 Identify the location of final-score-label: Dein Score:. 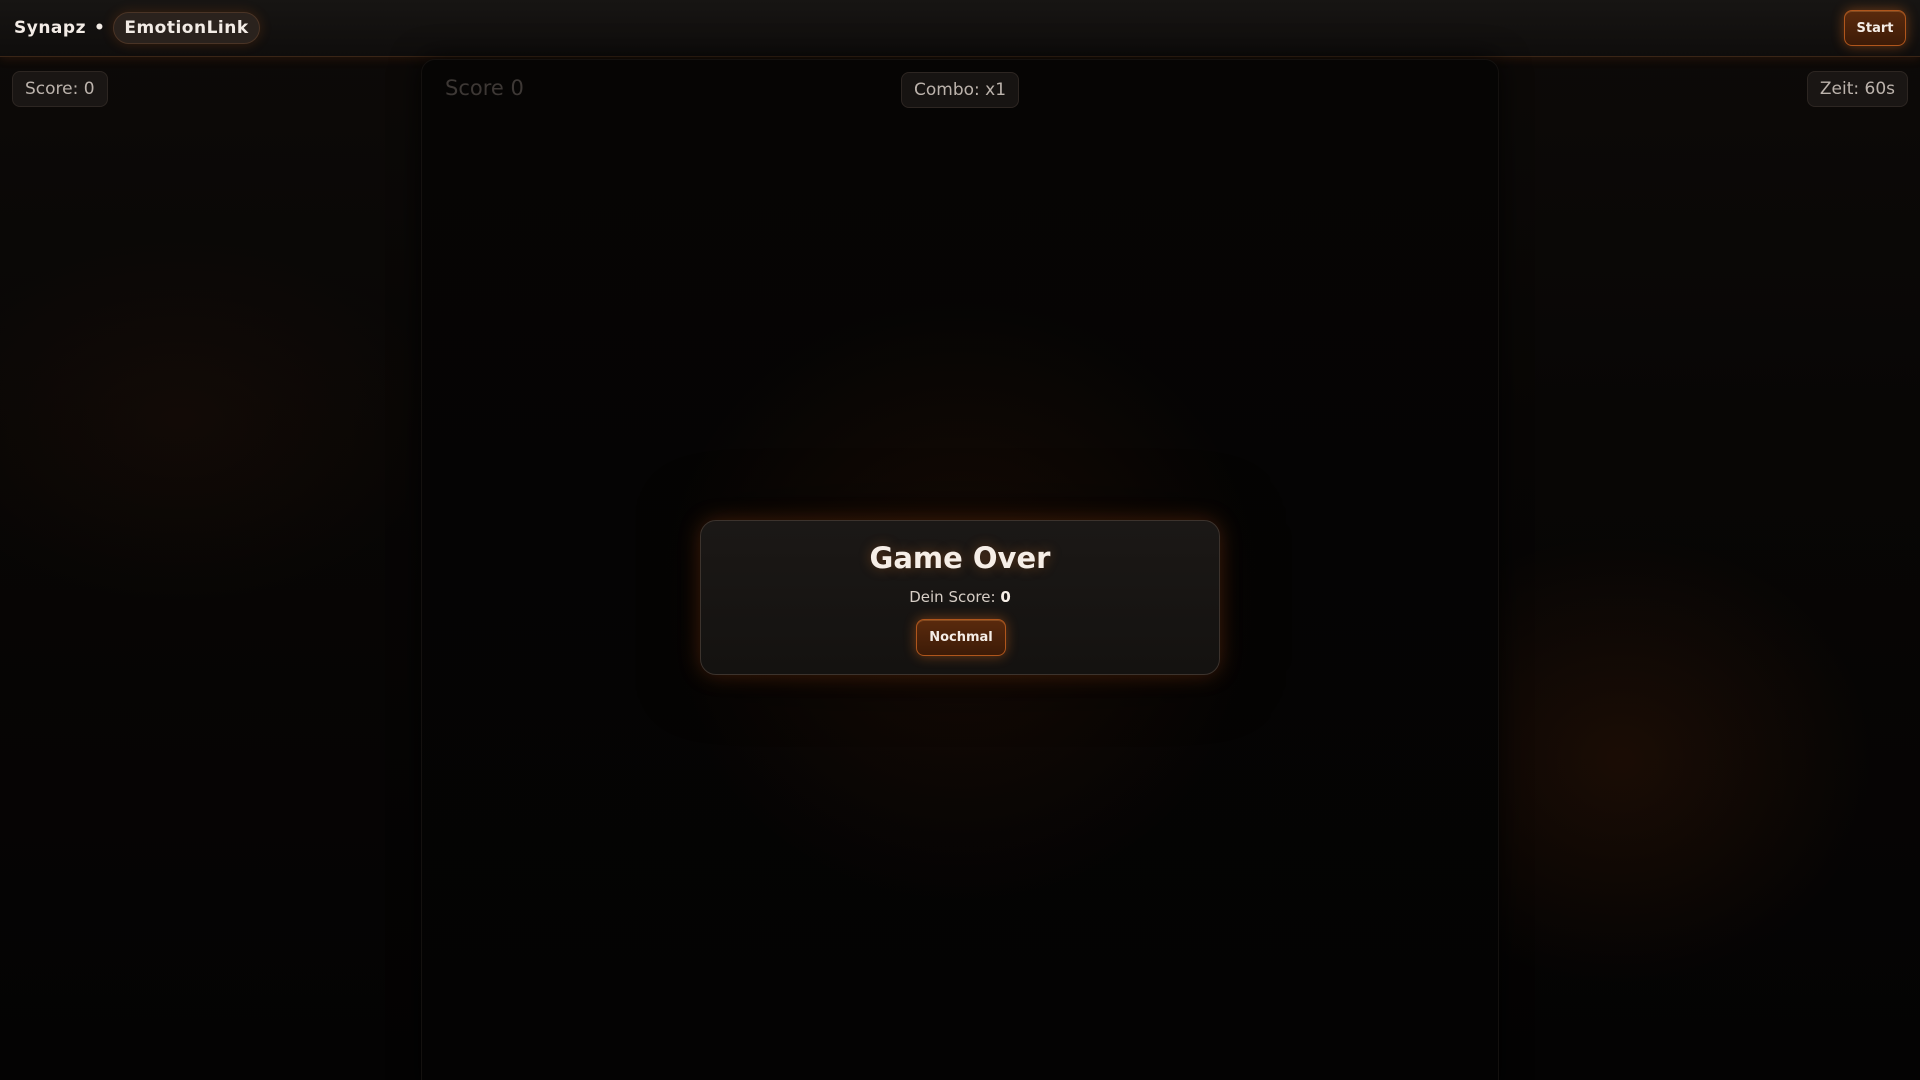
(952, 597).